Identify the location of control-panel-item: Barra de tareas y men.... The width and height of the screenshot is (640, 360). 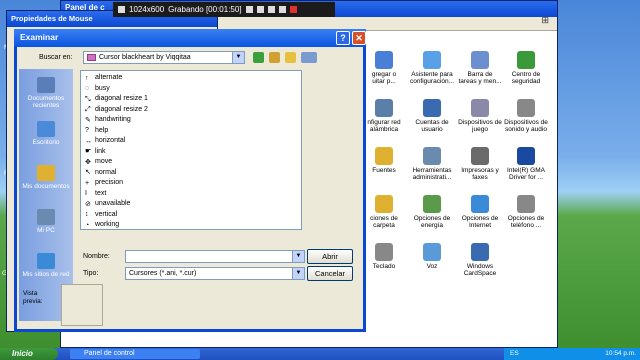
(480, 68).